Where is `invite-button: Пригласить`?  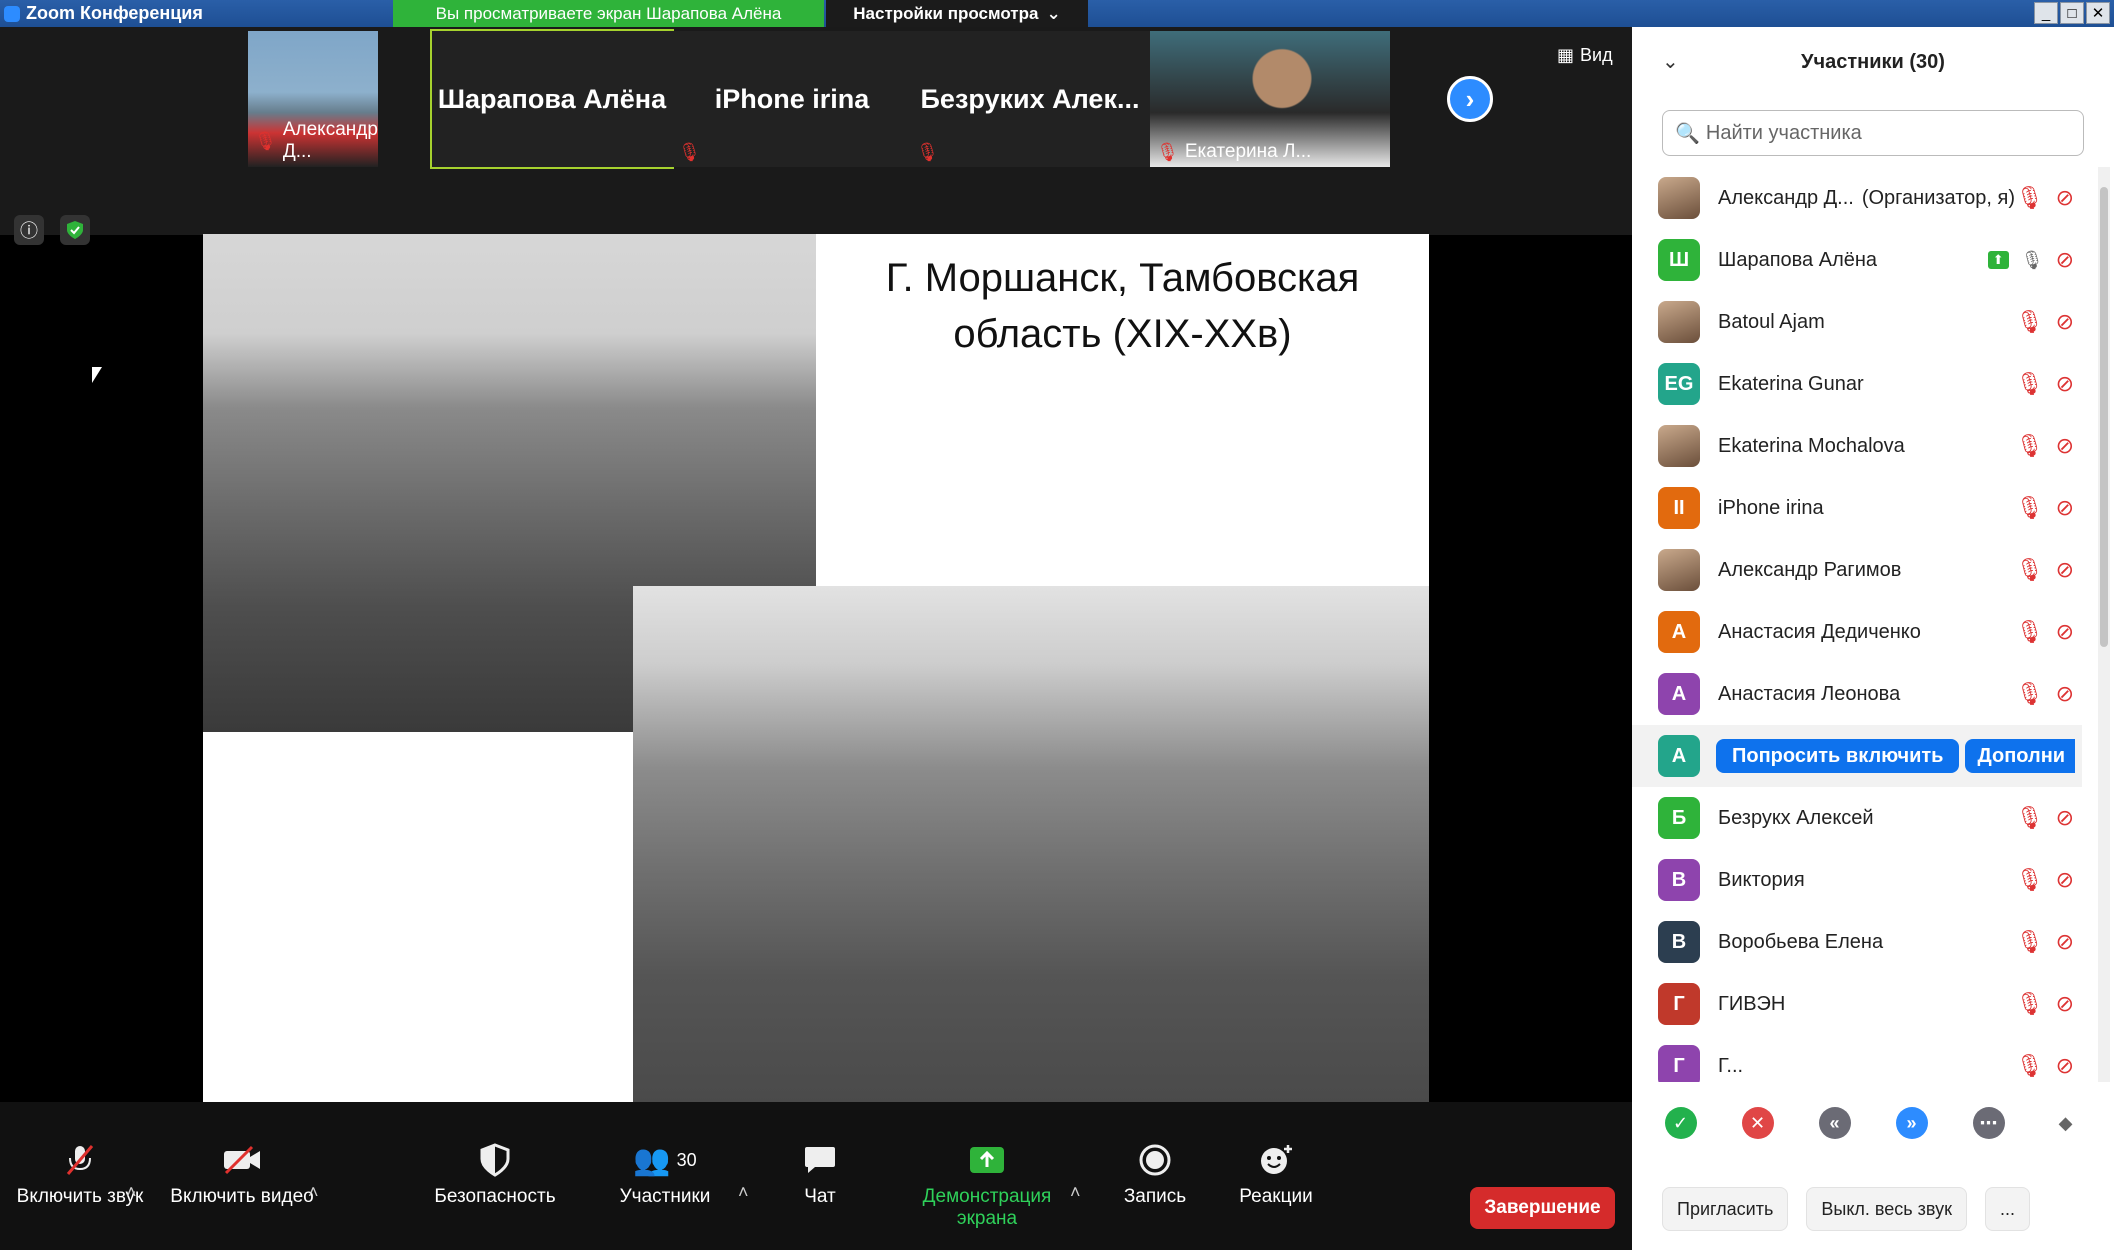 invite-button: Пригласить is located at coordinates (1725, 1209).